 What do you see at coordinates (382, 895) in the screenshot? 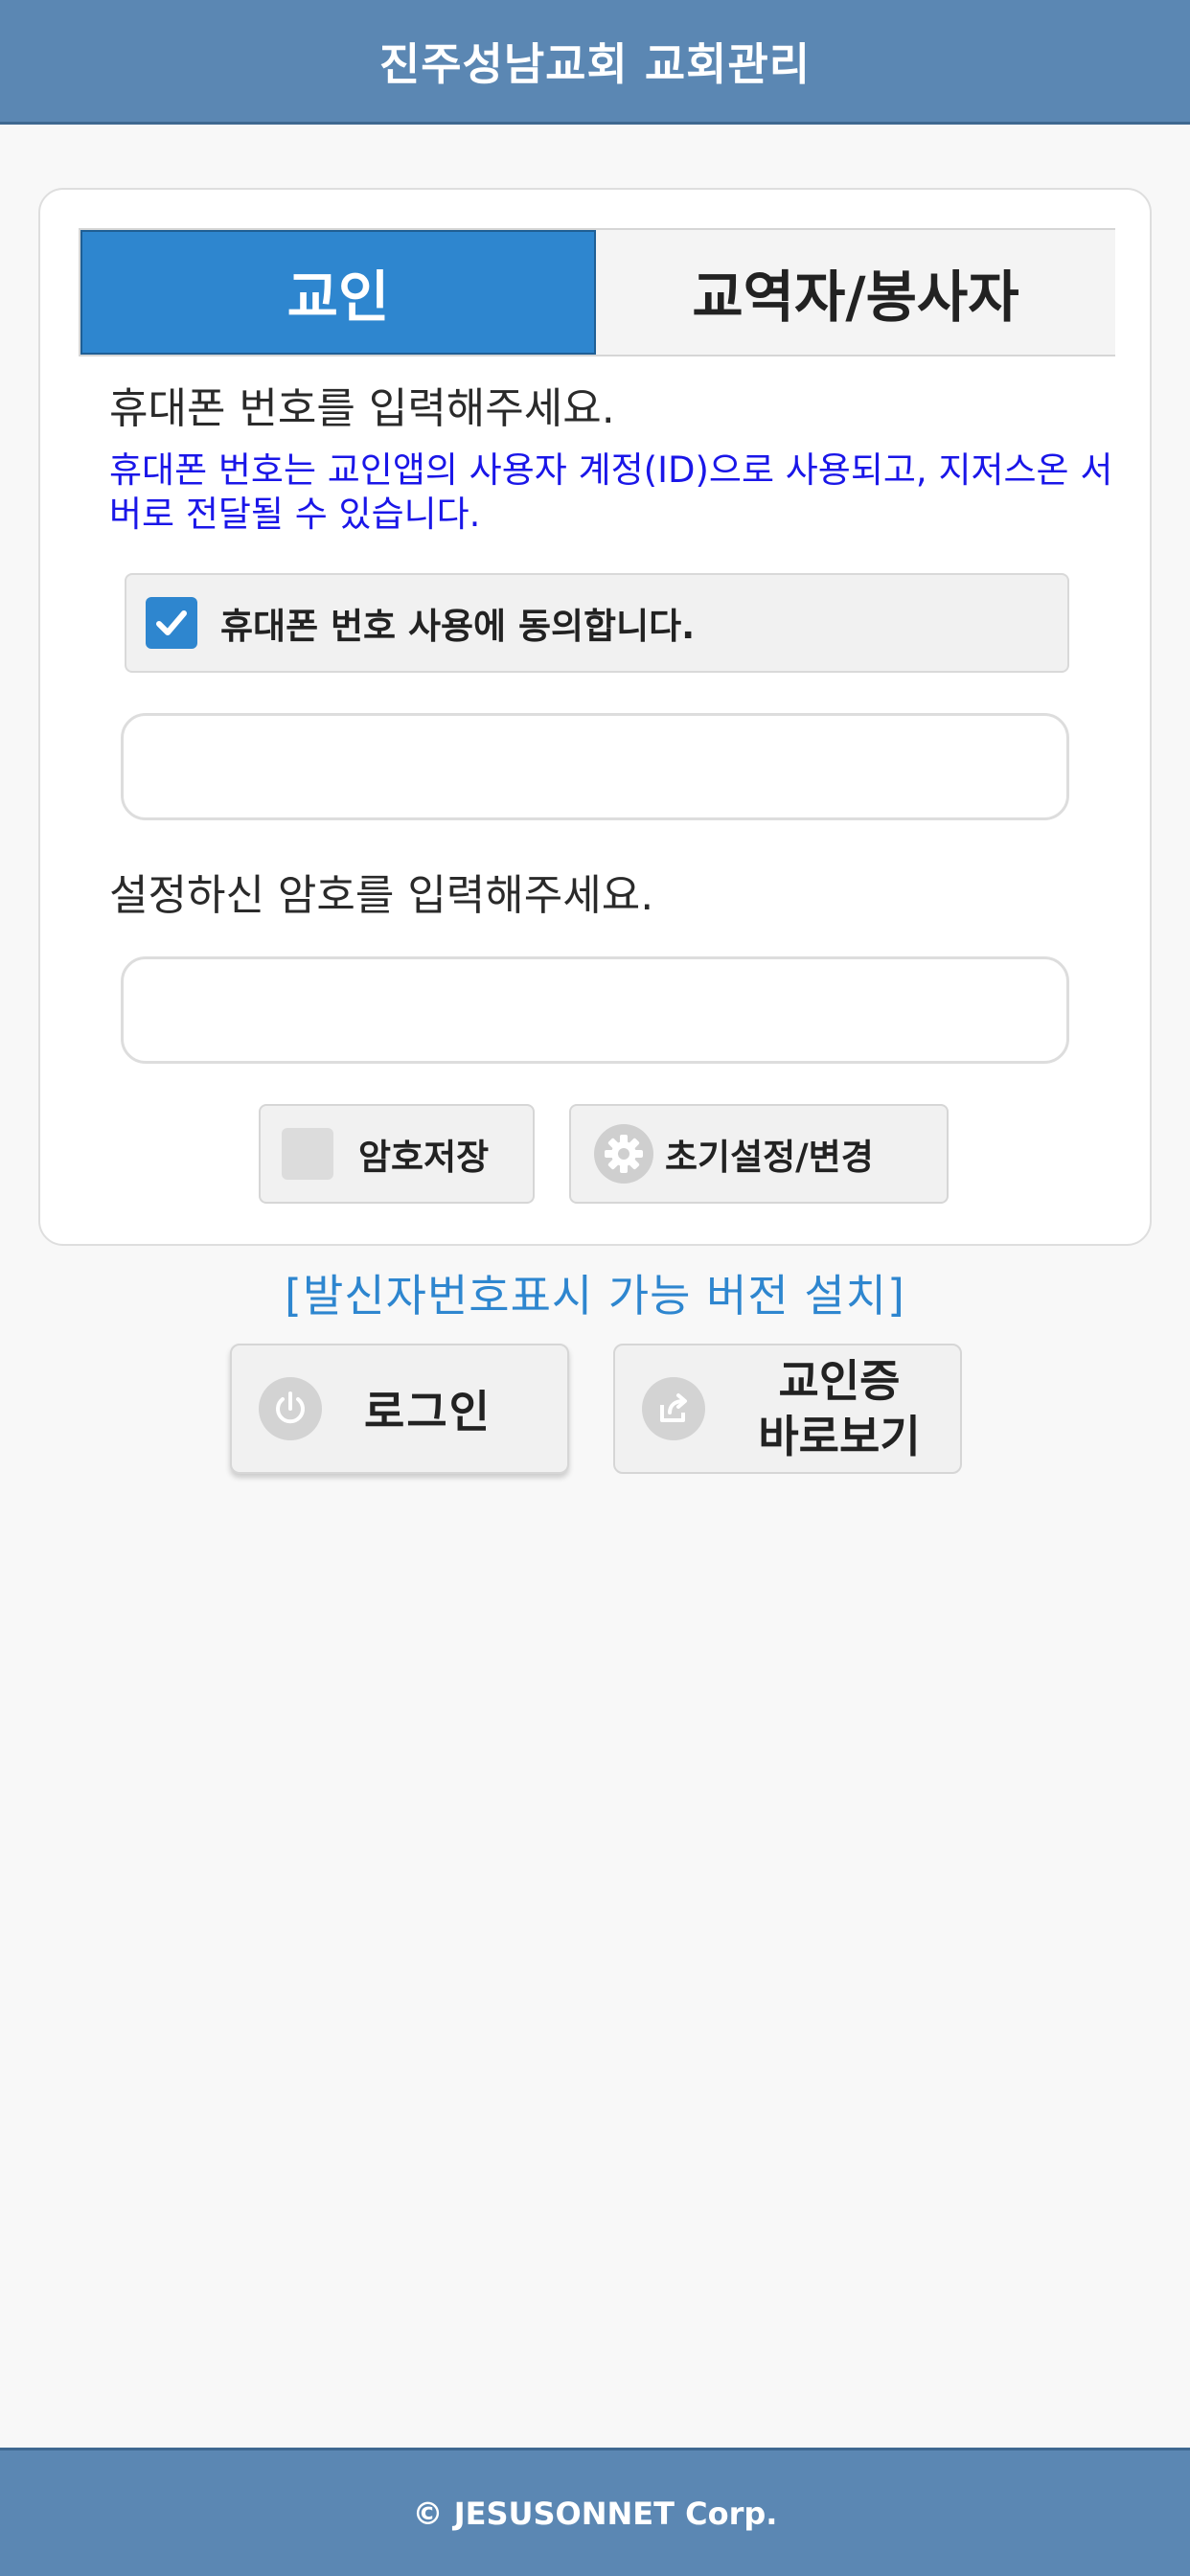
I see `password-label: 설정하신 암호를 입력해주세요.` at bounding box center [382, 895].